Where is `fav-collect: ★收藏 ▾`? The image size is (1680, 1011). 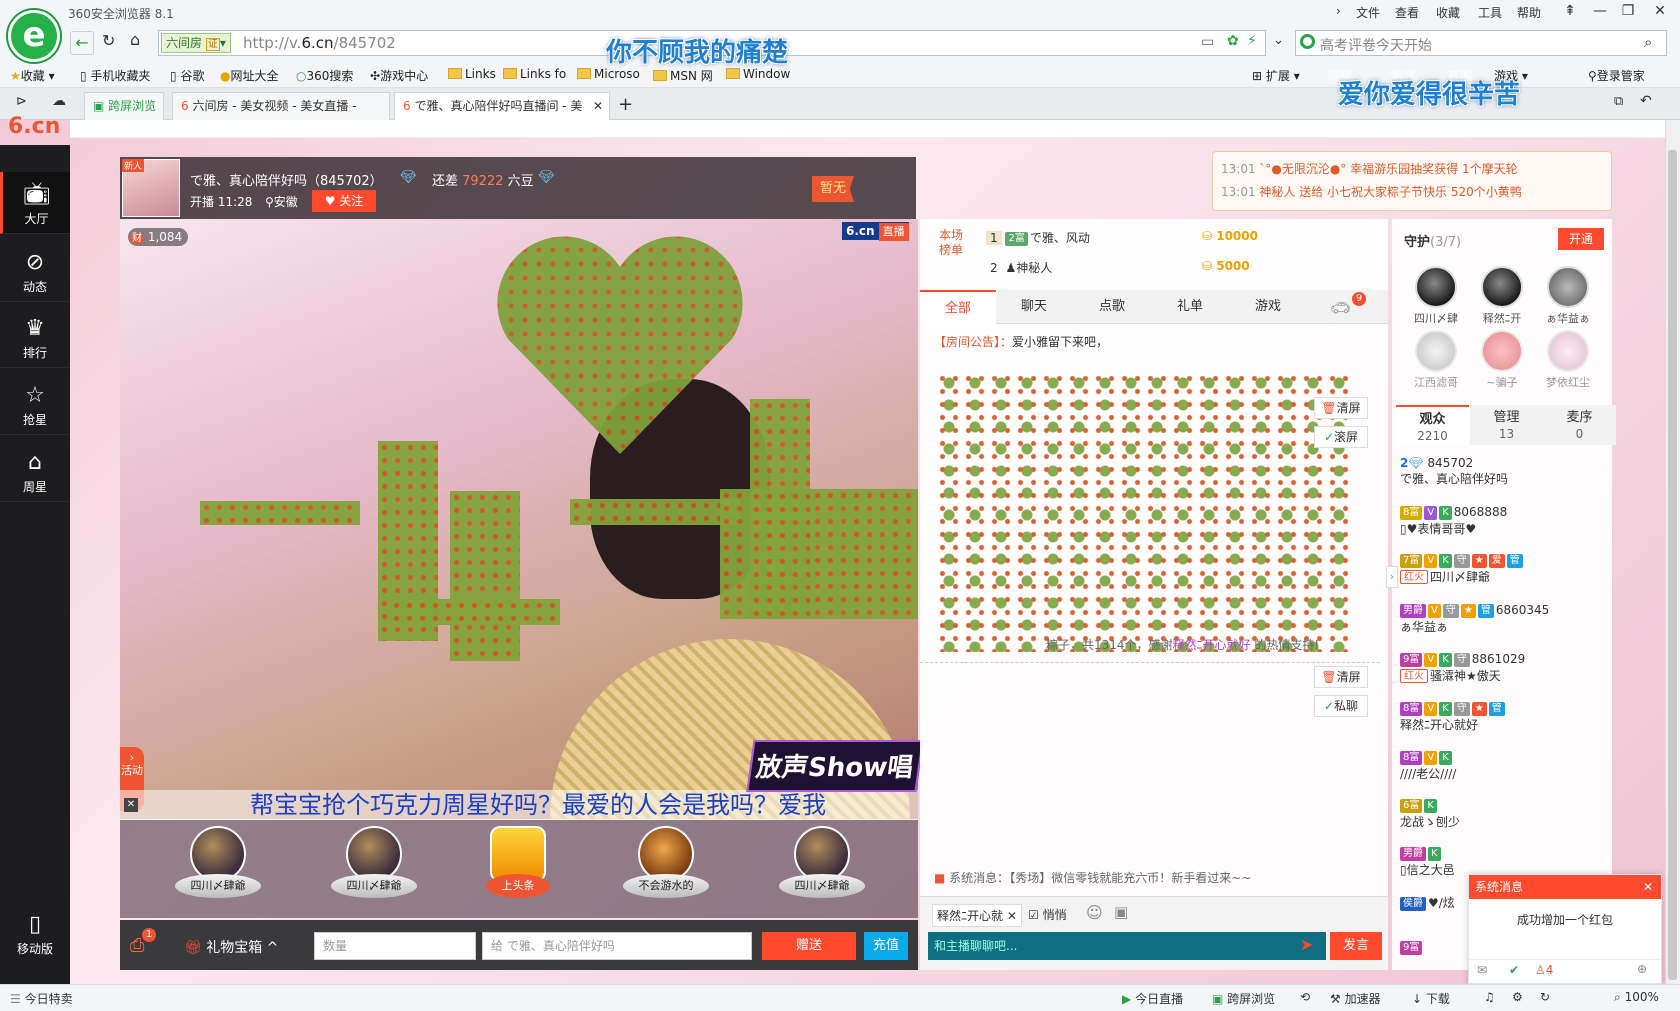 fav-collect: ★收藏 ▾ is located at coordinates (32, 75).